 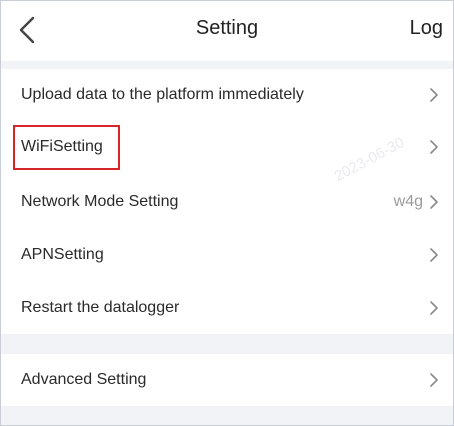 What do you see at coordinates (426, 28) in the screenshot?
I see `log-button: Log` at bounding box center [426, 28].